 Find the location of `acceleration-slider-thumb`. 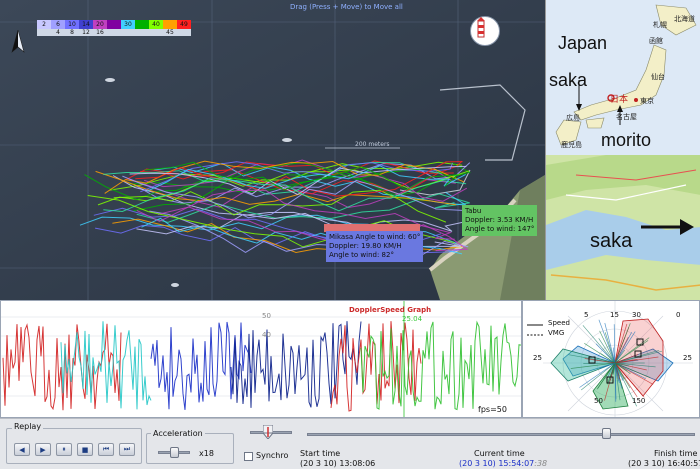

acceleration-slider-thumb is located at coordinates (174, 452).